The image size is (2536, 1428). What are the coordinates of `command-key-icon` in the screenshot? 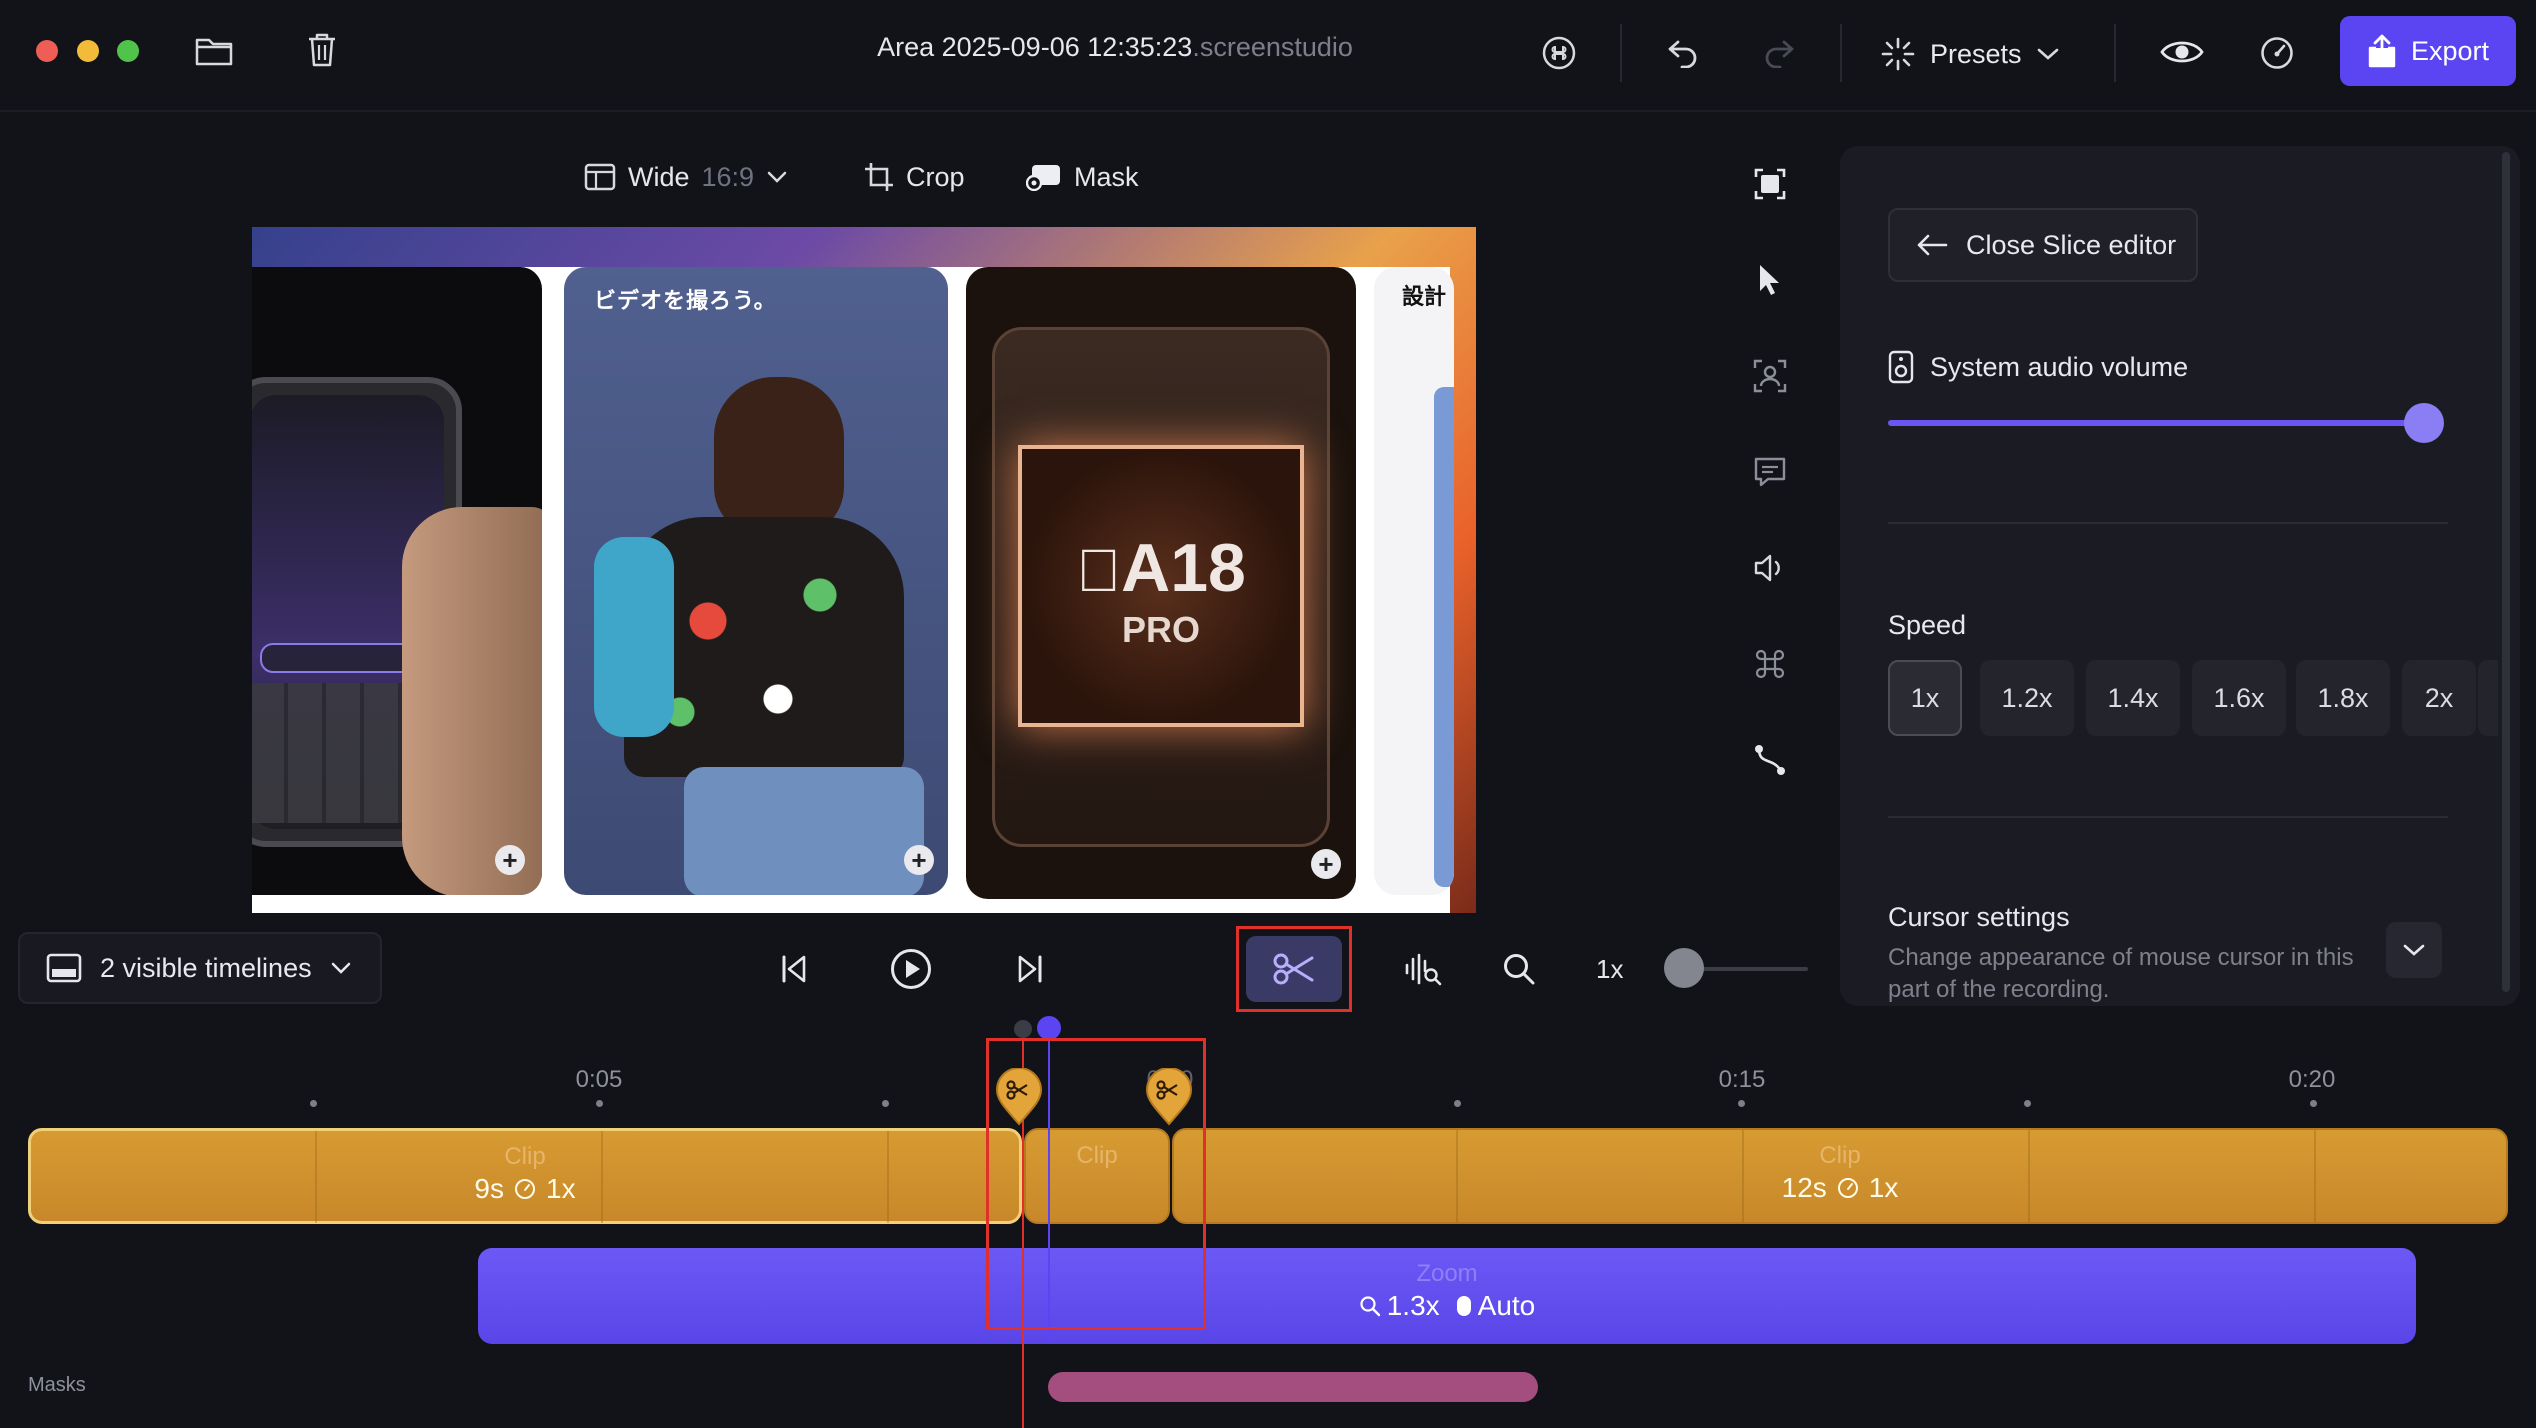 It's located at (1770, 664).